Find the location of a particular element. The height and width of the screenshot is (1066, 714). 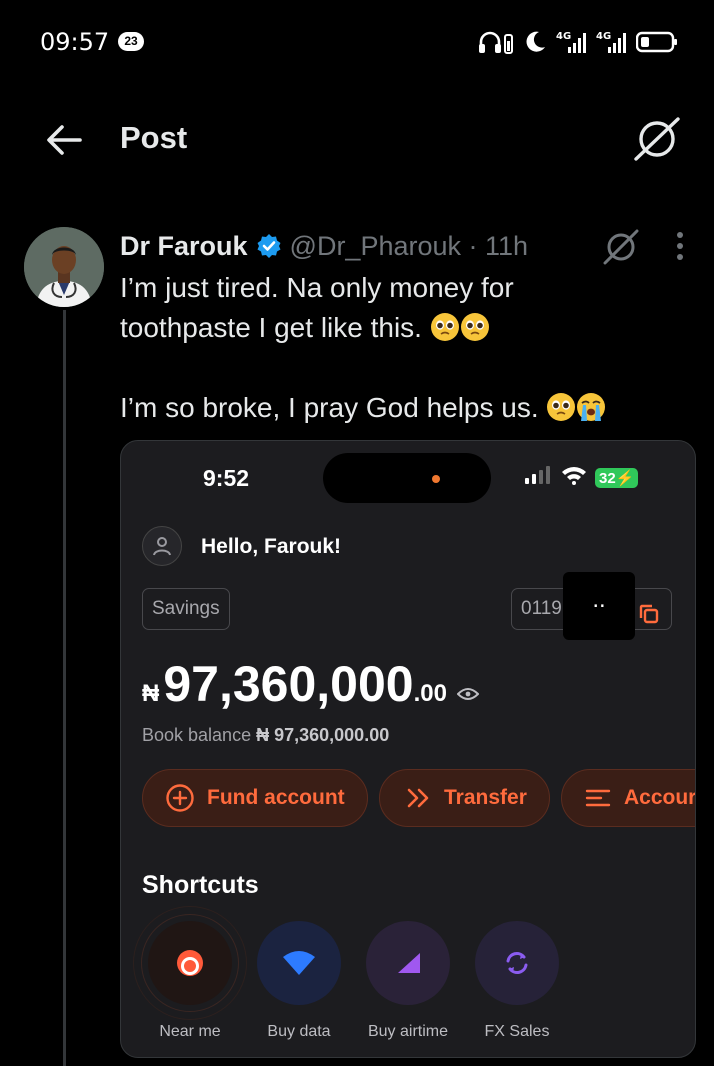

thread-line is located at coordinates (64, 688).